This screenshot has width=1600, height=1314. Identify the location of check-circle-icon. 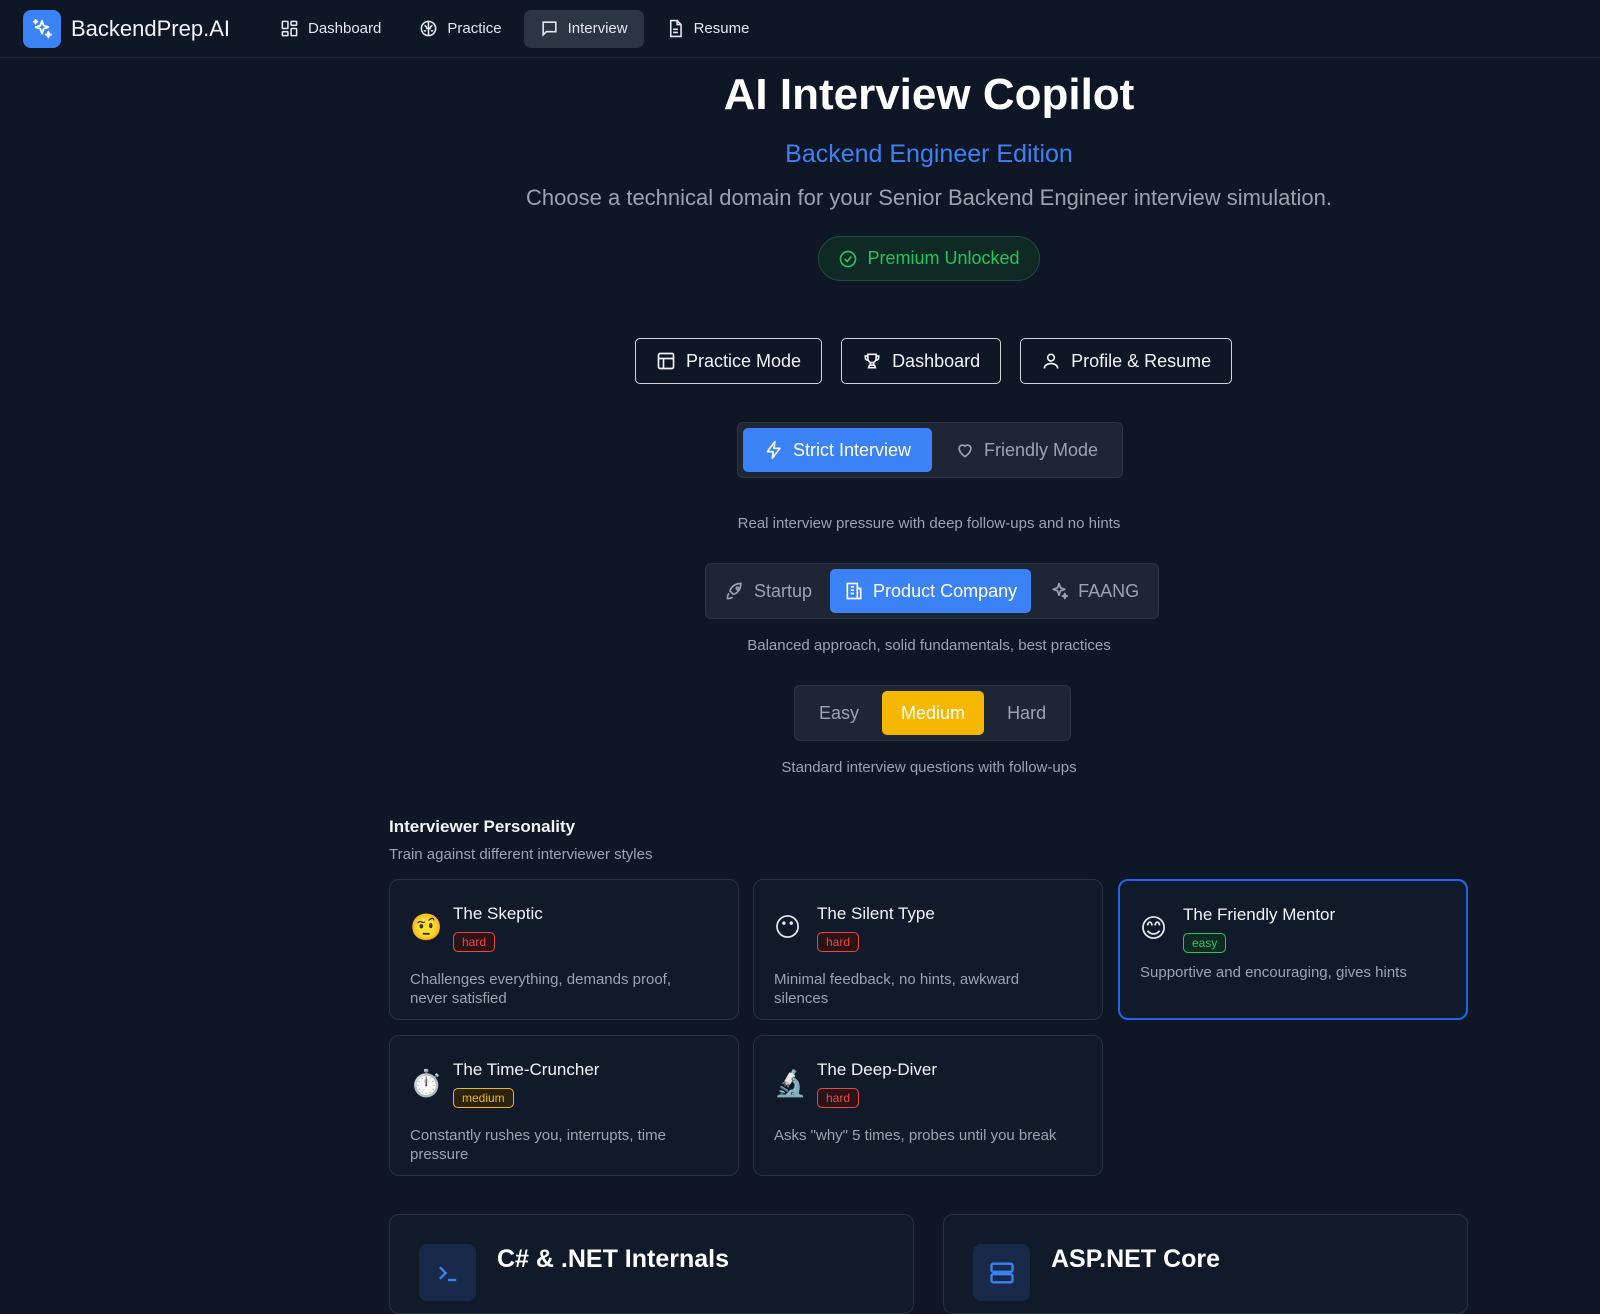
(848, 258).